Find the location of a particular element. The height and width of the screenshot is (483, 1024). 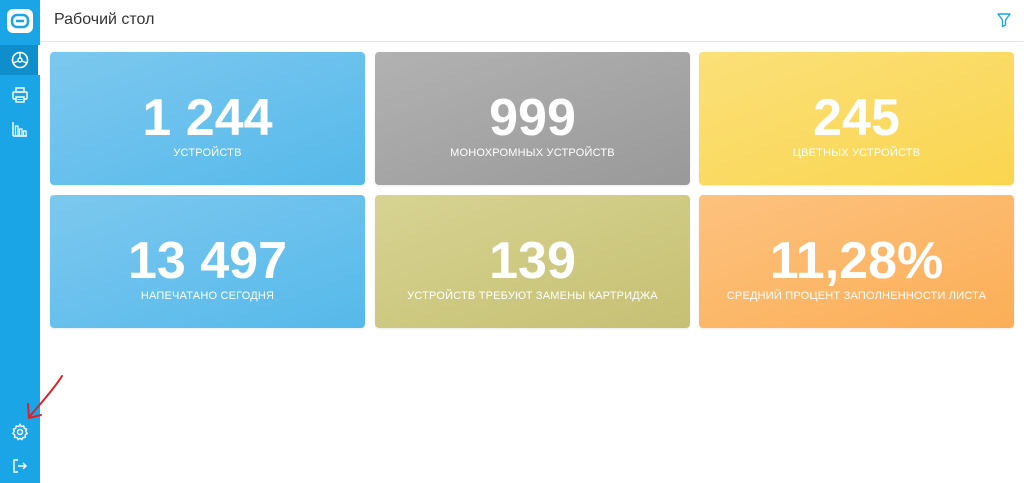

tile-label: УСТРОЙСТВ ТРЕБУЮТ ЗАМЕНЫ КАРТРИДЖА is located at coordinates (532, 296).